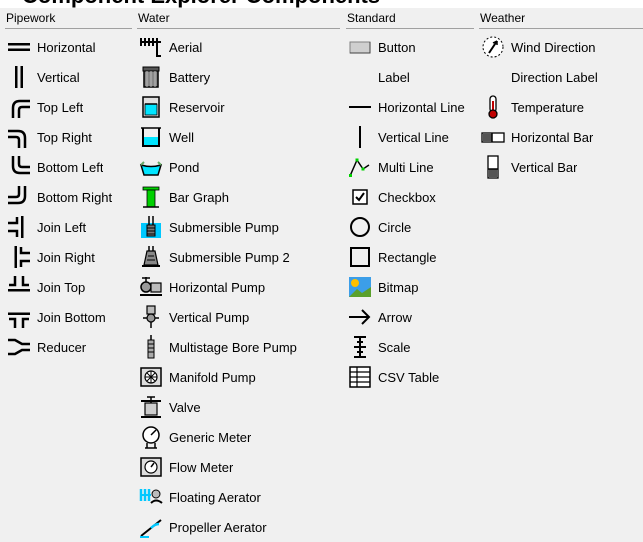 The height and width of the screenshot is (542, 643). What do you see at coordinates (68, 227) in the screenshot?
I see `palette-item-join-left: Join Left` at bounding box center [68, 227].